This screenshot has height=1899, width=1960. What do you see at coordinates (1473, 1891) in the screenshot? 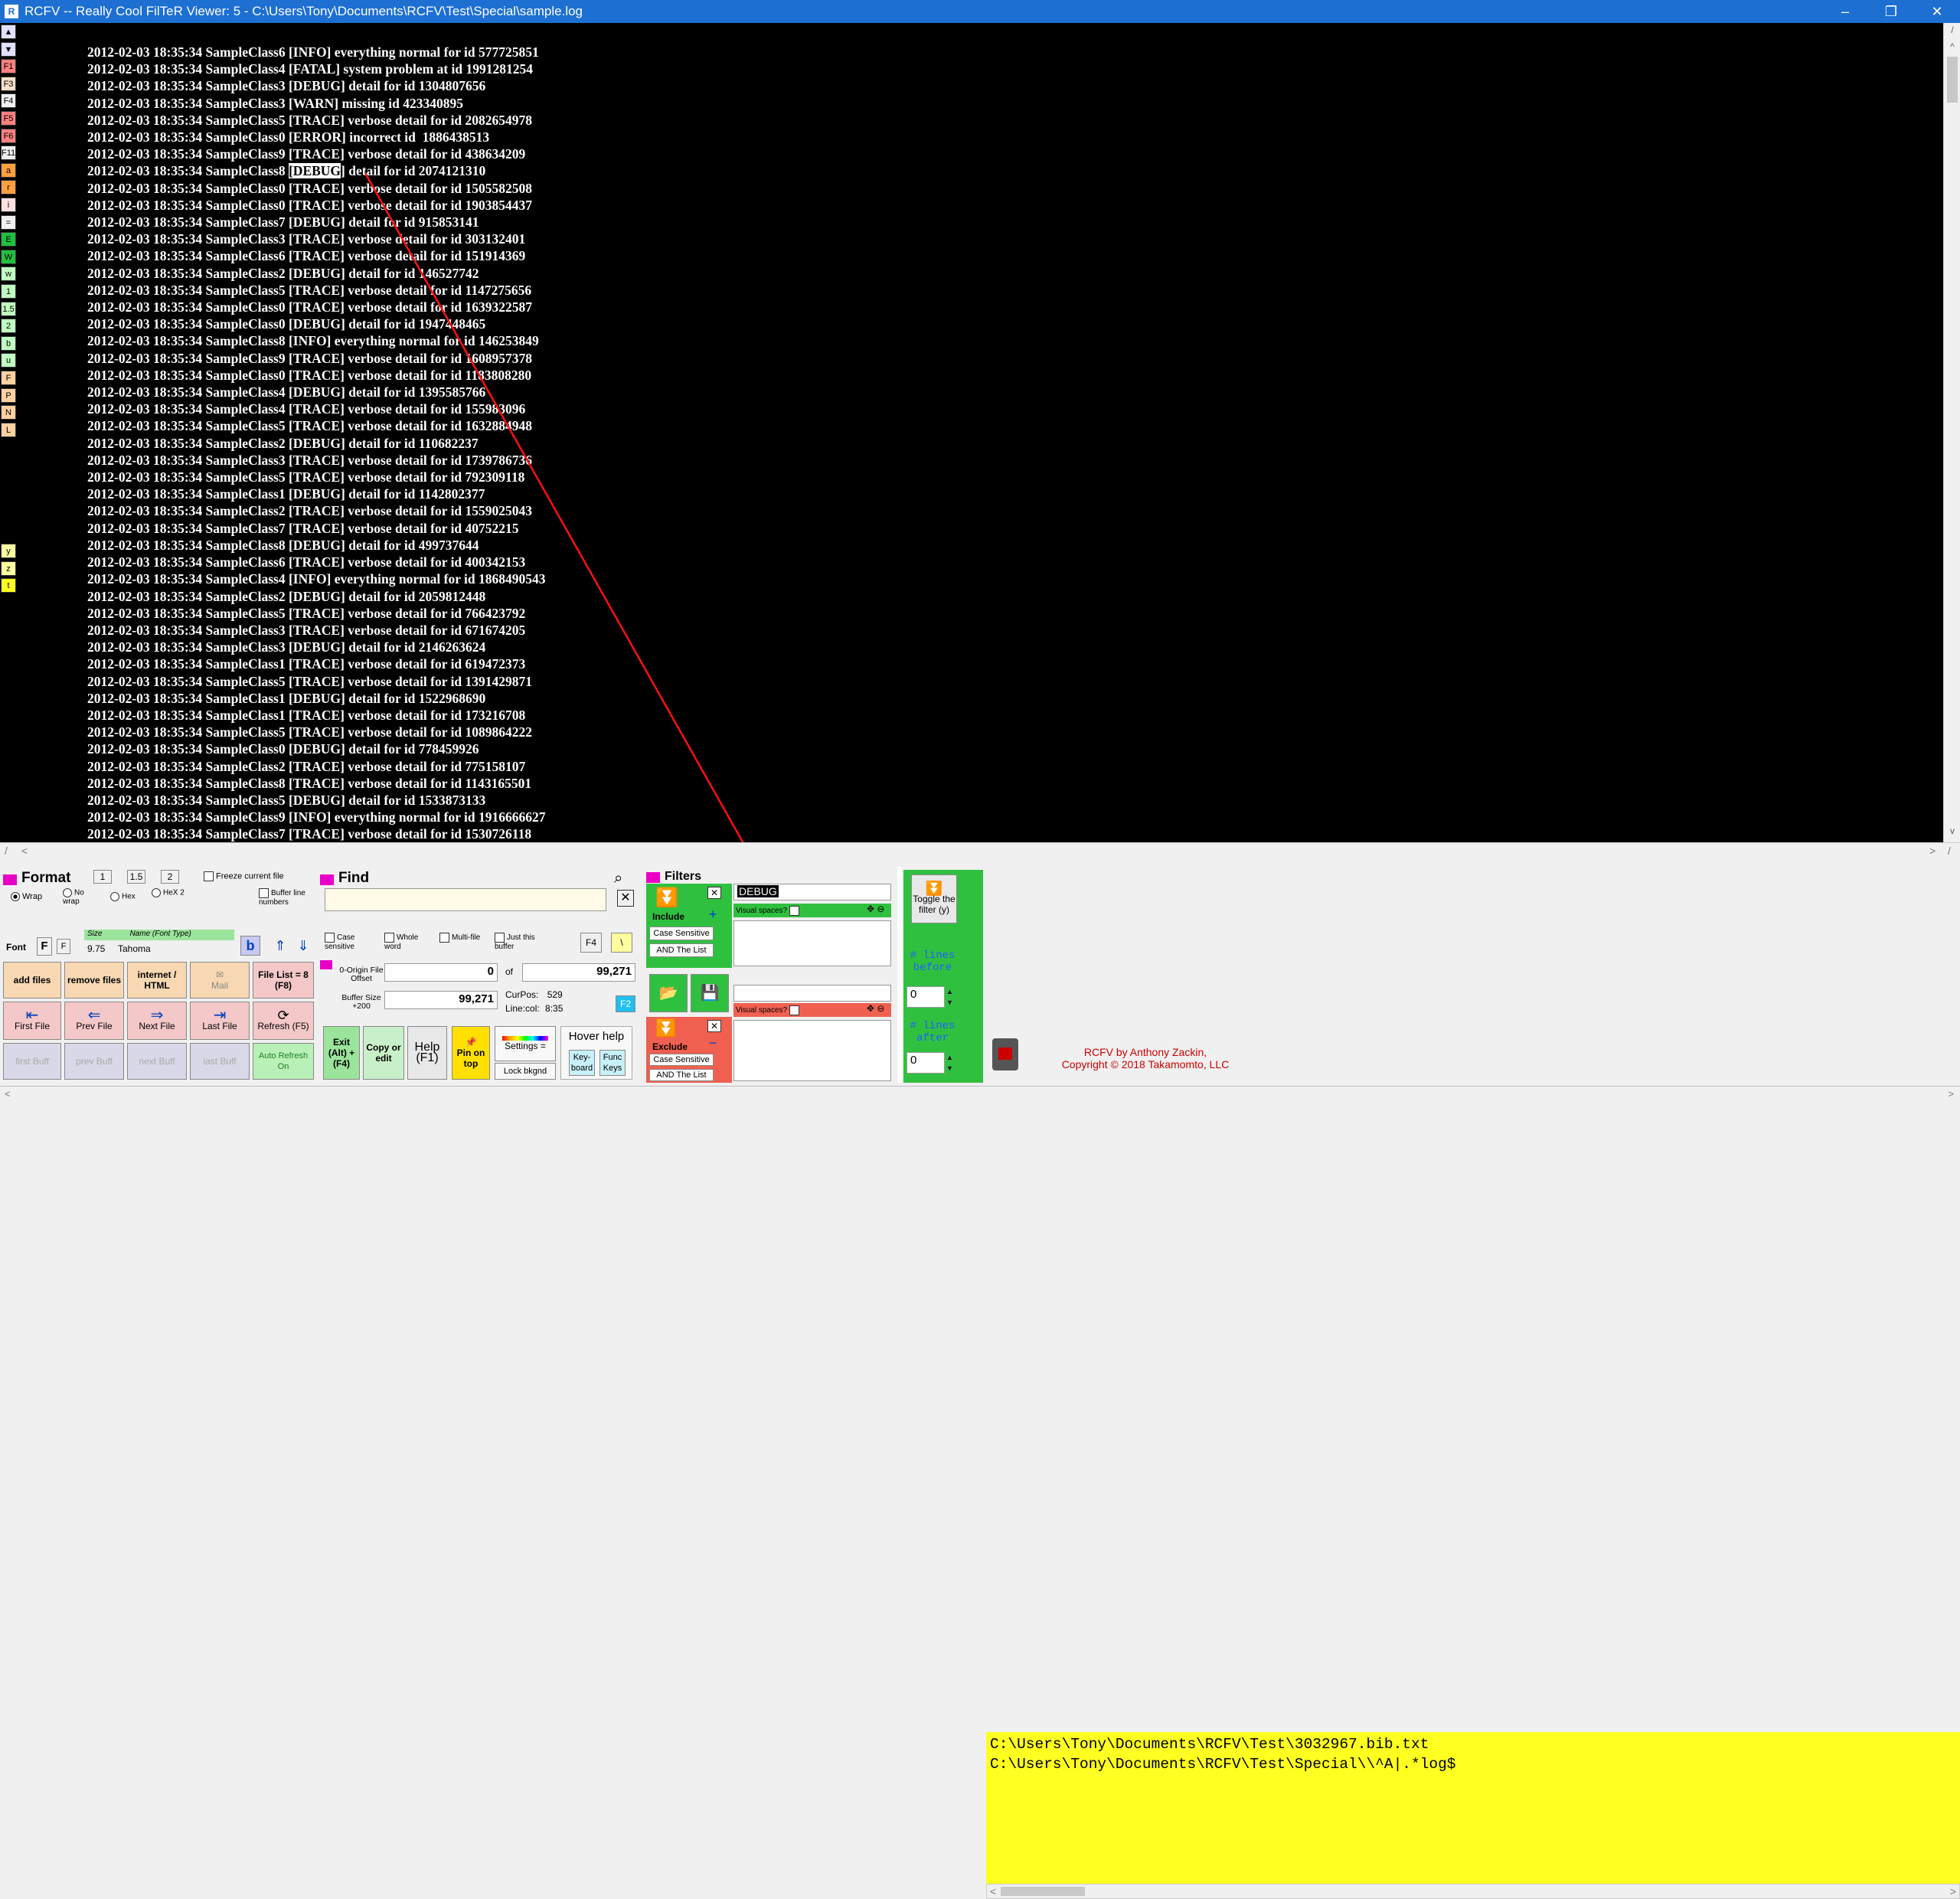
I see `paths-hscrollbar: < >` at bounding box center [1473, 1891].